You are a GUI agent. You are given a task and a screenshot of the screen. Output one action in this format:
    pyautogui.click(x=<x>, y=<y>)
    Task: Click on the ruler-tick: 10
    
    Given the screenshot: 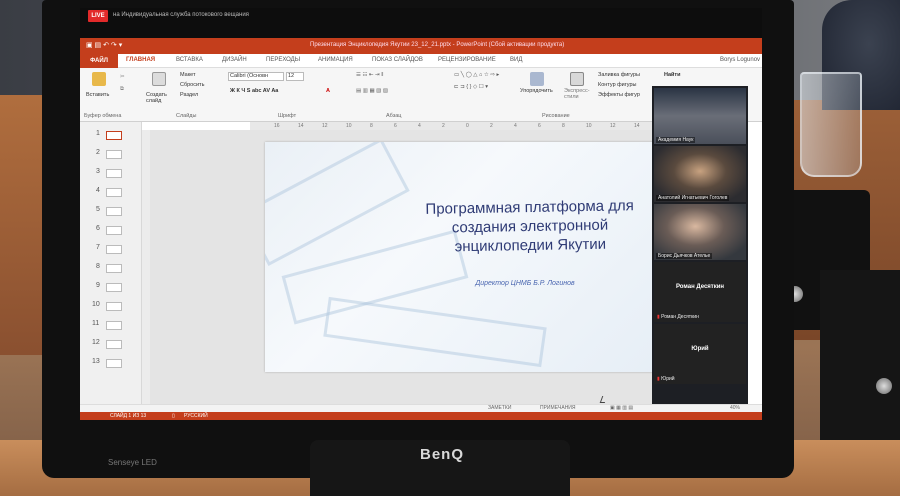 What is the action you would take?
    pyautogui.click(x=589, y=126)
    